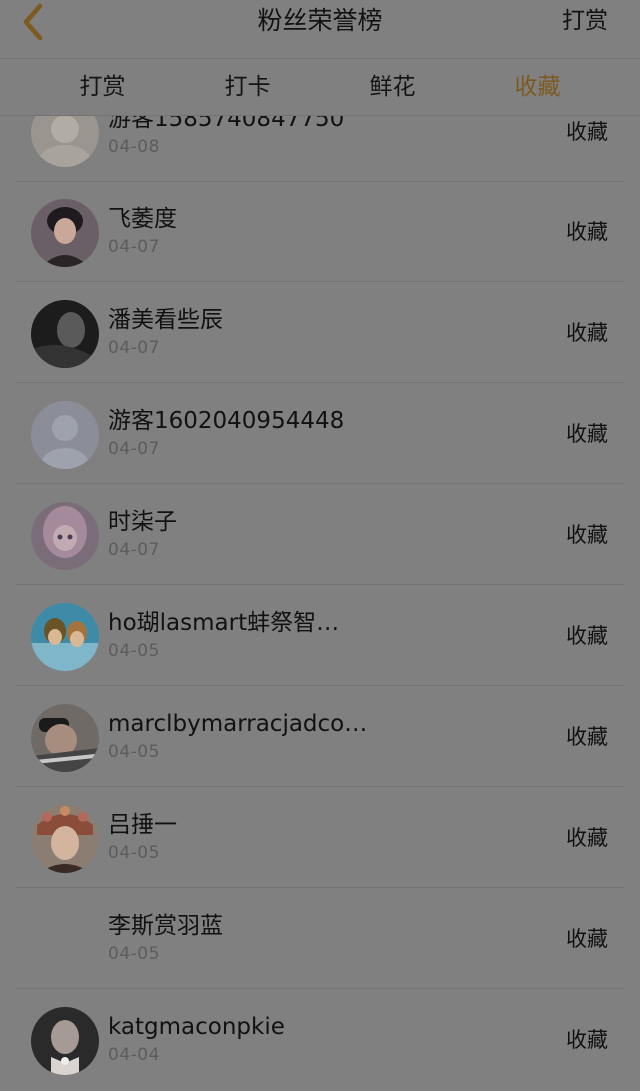 Image resolution: width=640 pixels, height=1091 pixels. Describe the element at coordinates (142, 825) in the screenshot. I see `user-name: 吕捶一` at that location.